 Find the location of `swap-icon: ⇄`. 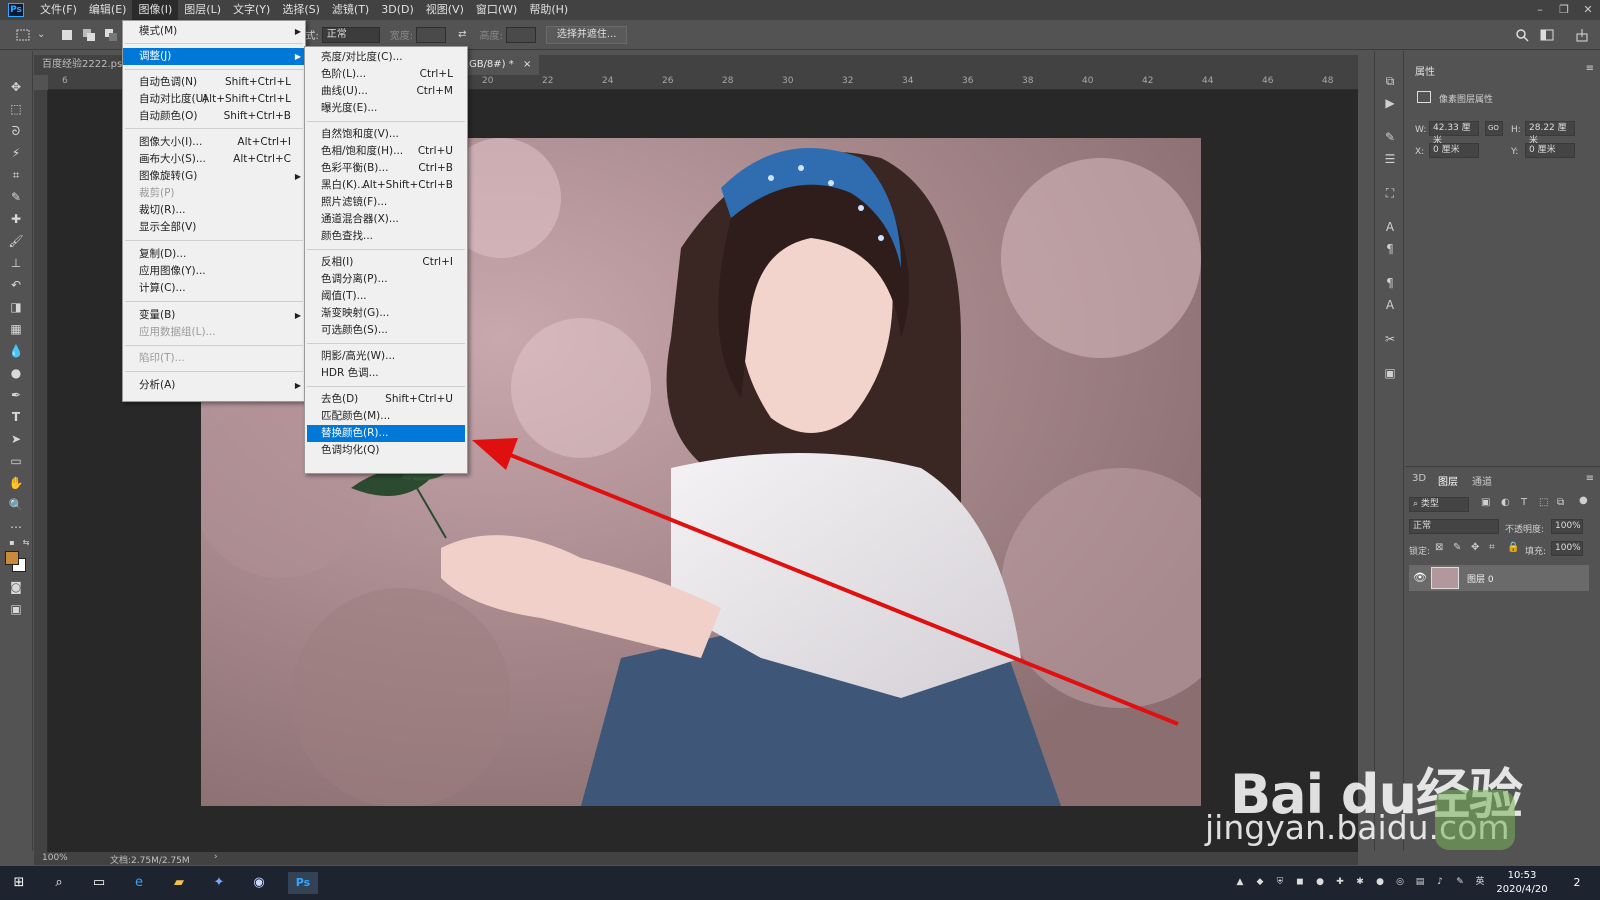

swap-icon: ⇄ is located at coordinates (462, 34).